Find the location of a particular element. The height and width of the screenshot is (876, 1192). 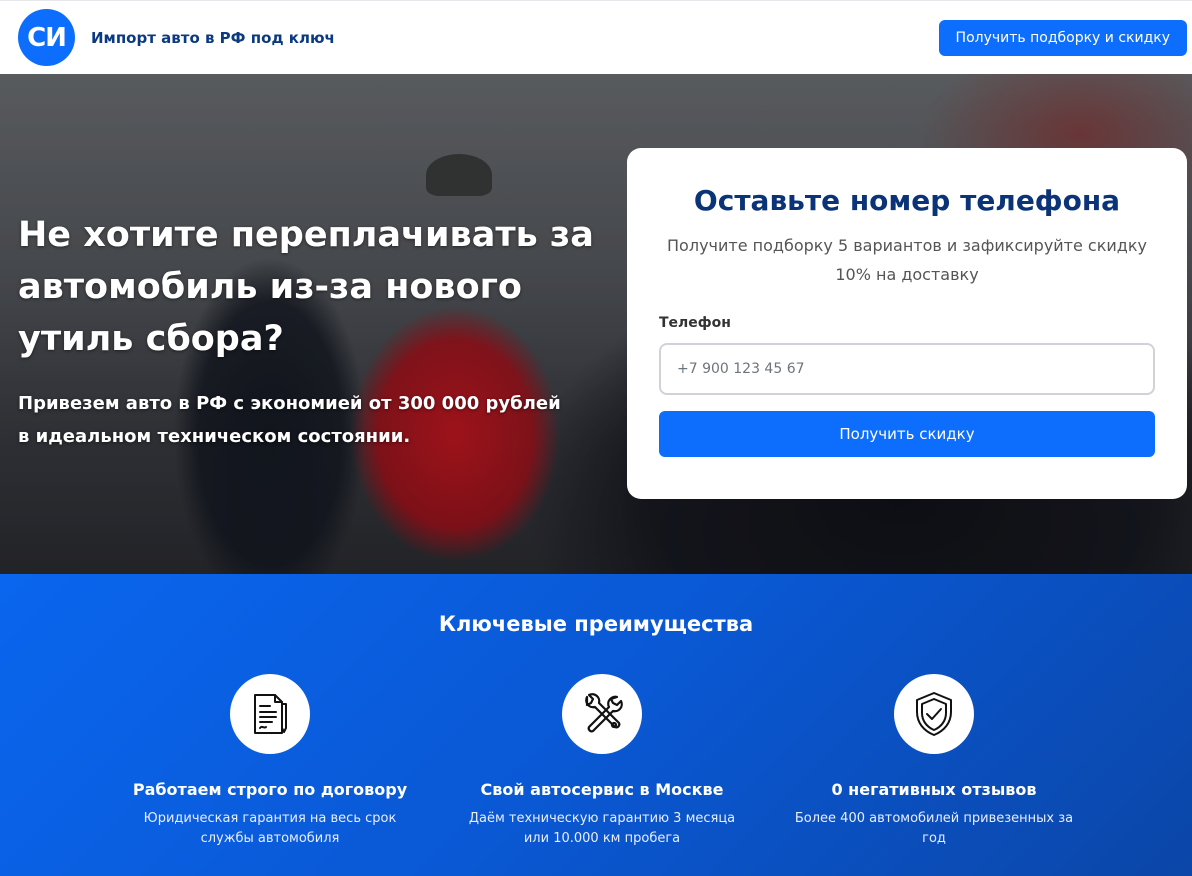

logo: СИ is located at coordinates (46, 37).